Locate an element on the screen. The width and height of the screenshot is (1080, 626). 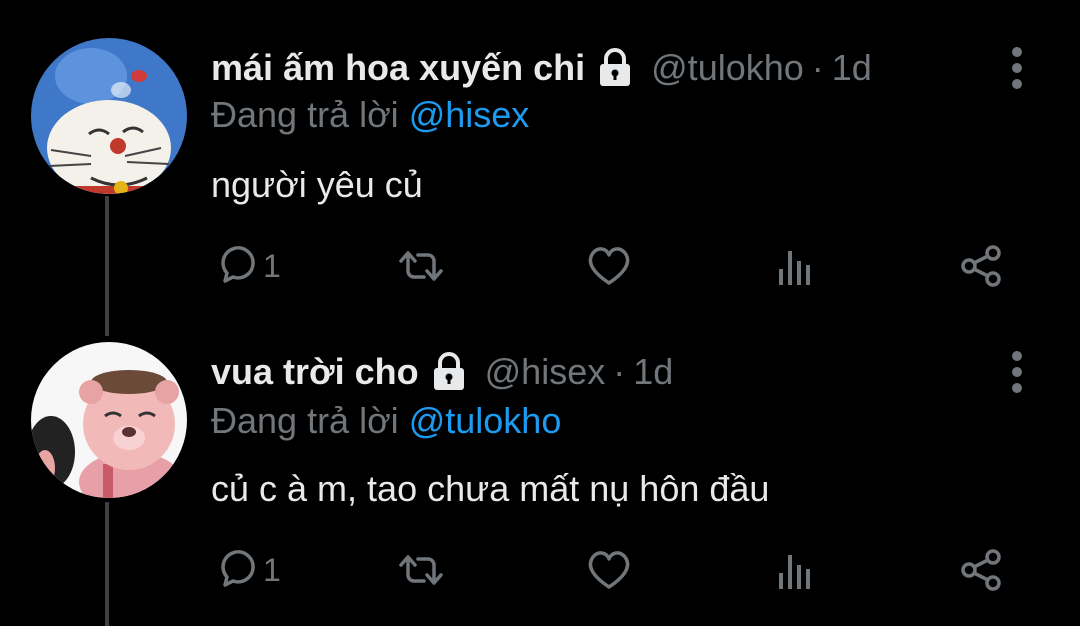
tweet-header: mái ấm hoa xuyến chi @tulokho · 1d is located at coordinates (541, 68).